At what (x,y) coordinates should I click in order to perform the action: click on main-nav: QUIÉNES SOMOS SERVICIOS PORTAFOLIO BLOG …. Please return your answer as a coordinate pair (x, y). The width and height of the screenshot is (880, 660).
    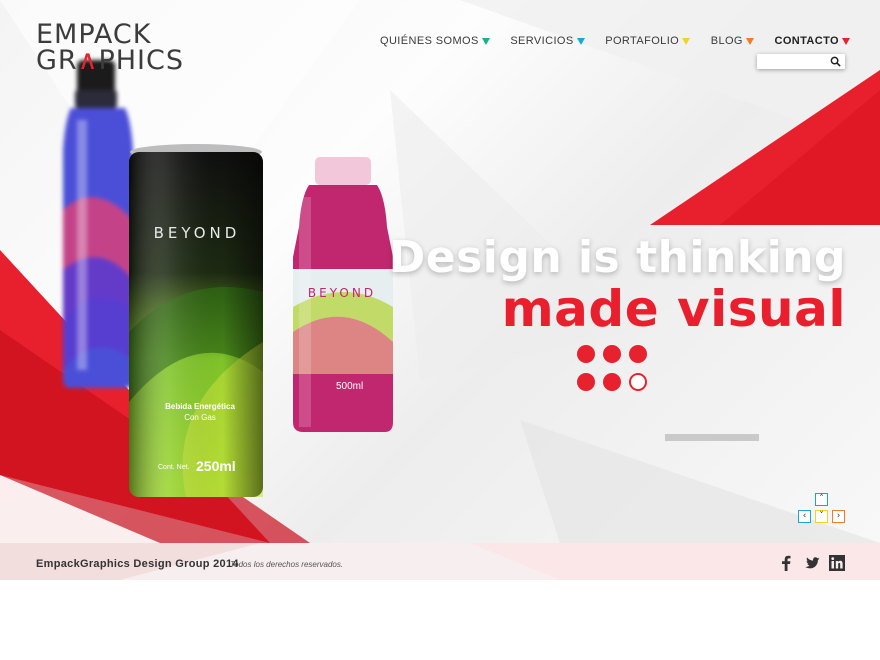
    Looking at the image, I should click on (615, 41).